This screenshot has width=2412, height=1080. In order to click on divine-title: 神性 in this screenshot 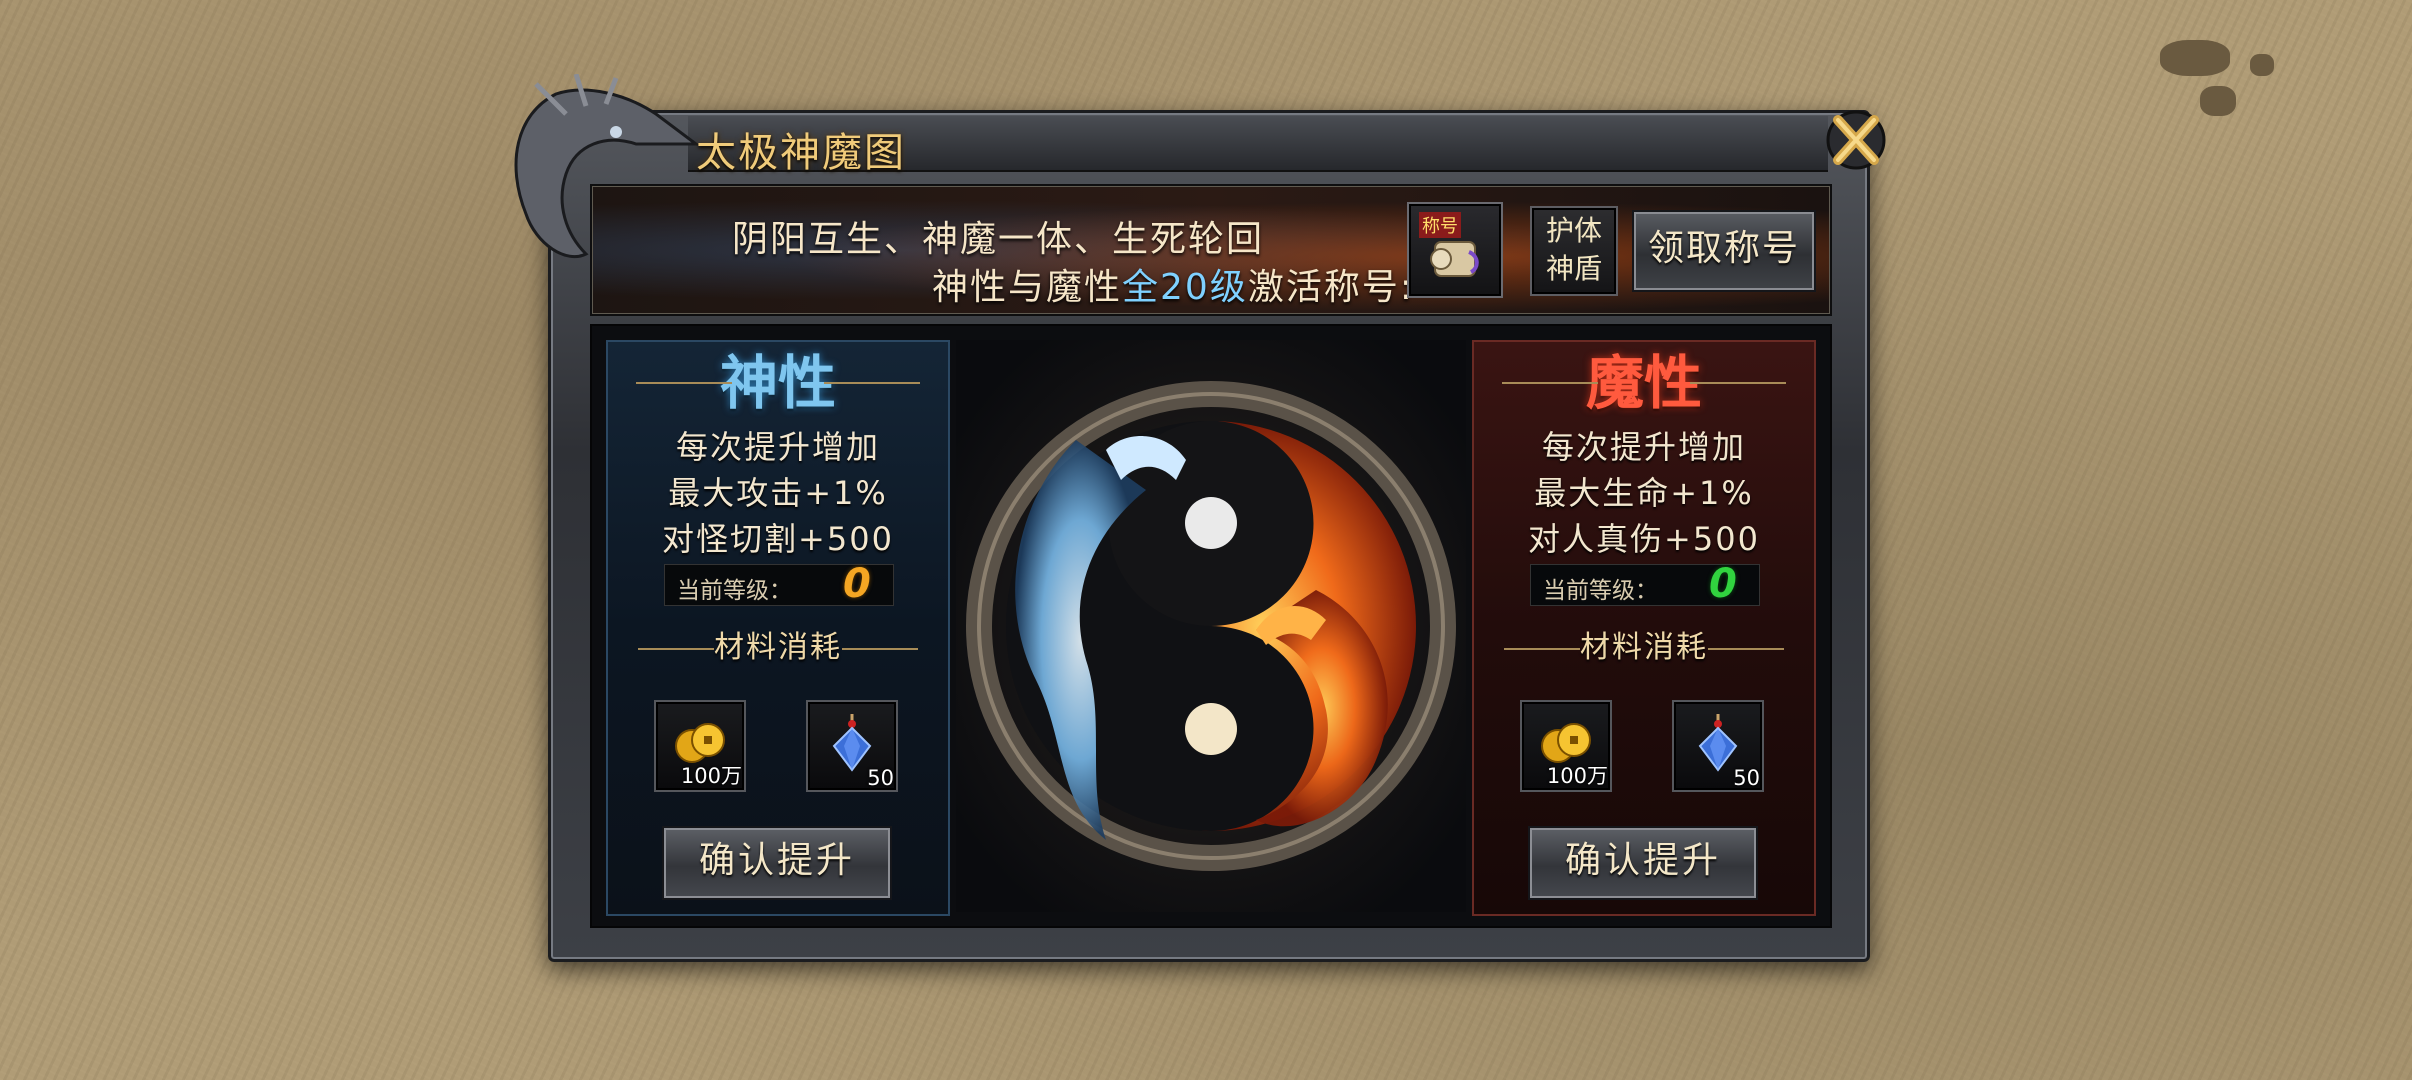, I will do `click(777, 383)`.